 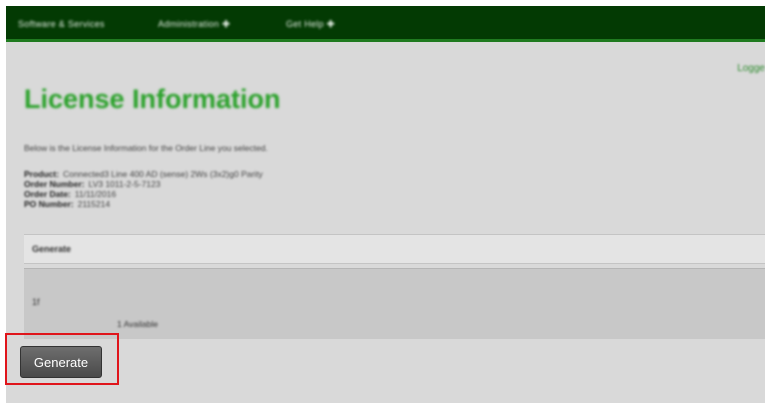 What do you see at coordinates (52, 249) in the screenshot?
I see `section-label: Generate` at bounding box center [52, 249].